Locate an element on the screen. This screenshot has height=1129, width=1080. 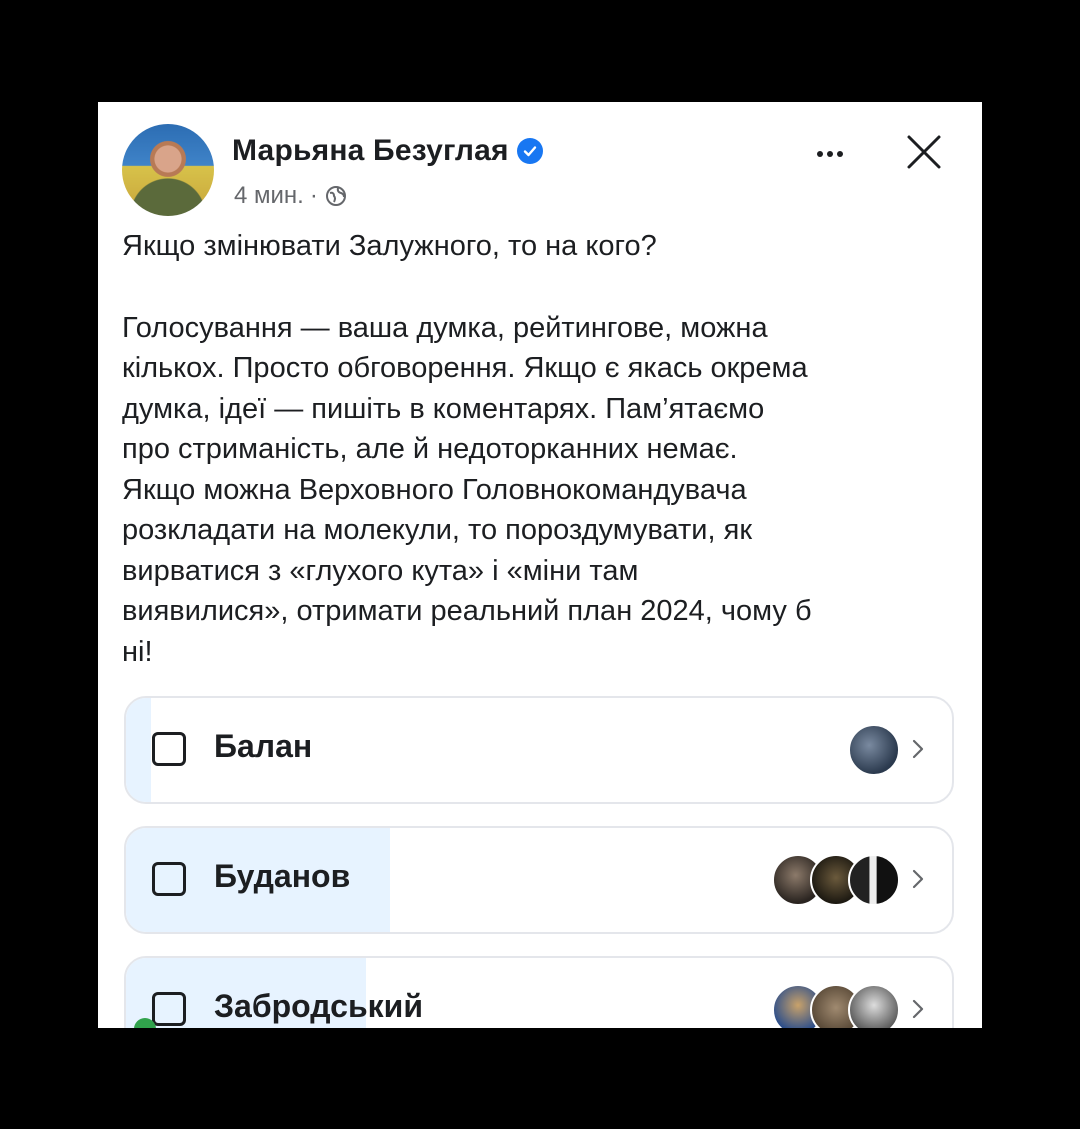
poll-option-label: Забродський is located at coordinates (318, 1006).